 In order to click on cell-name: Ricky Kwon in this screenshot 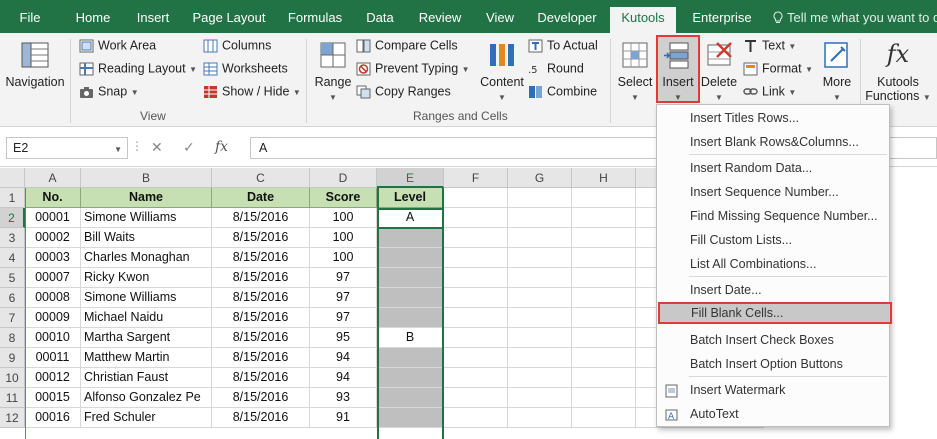, I will do `click(146, 278)`.